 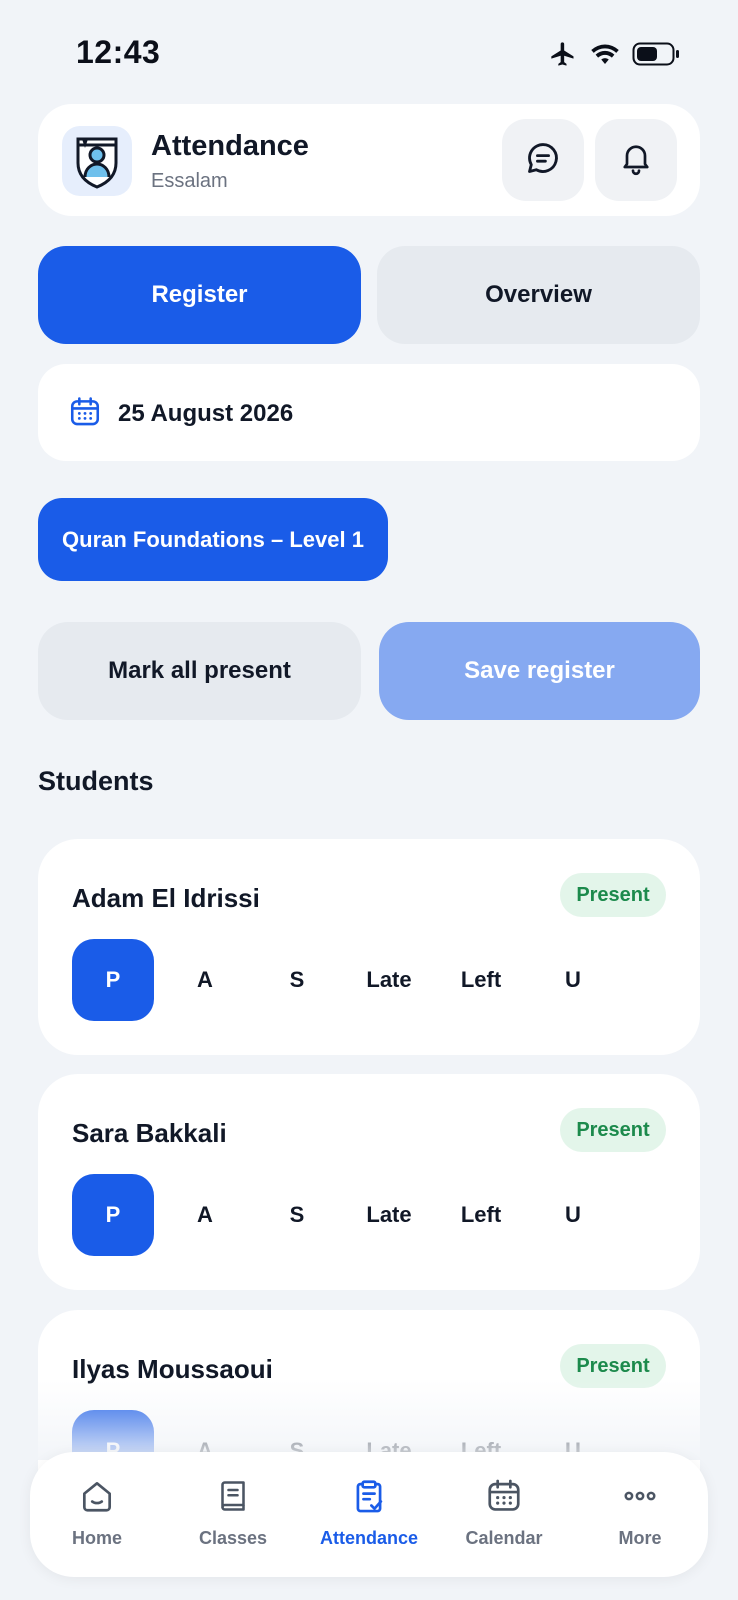 I want to click on home-icon, so click(x=97, y=1496).